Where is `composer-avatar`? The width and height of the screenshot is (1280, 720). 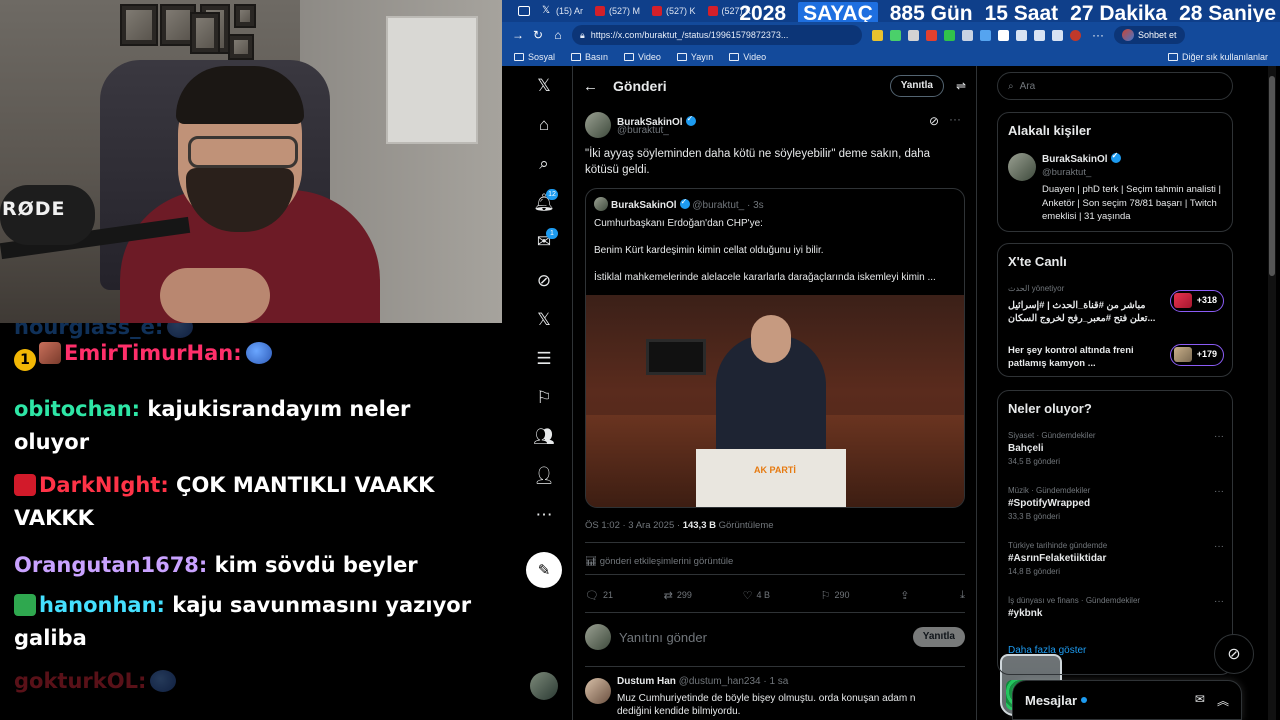
composer-avatar is located at coordinates (598, 637).